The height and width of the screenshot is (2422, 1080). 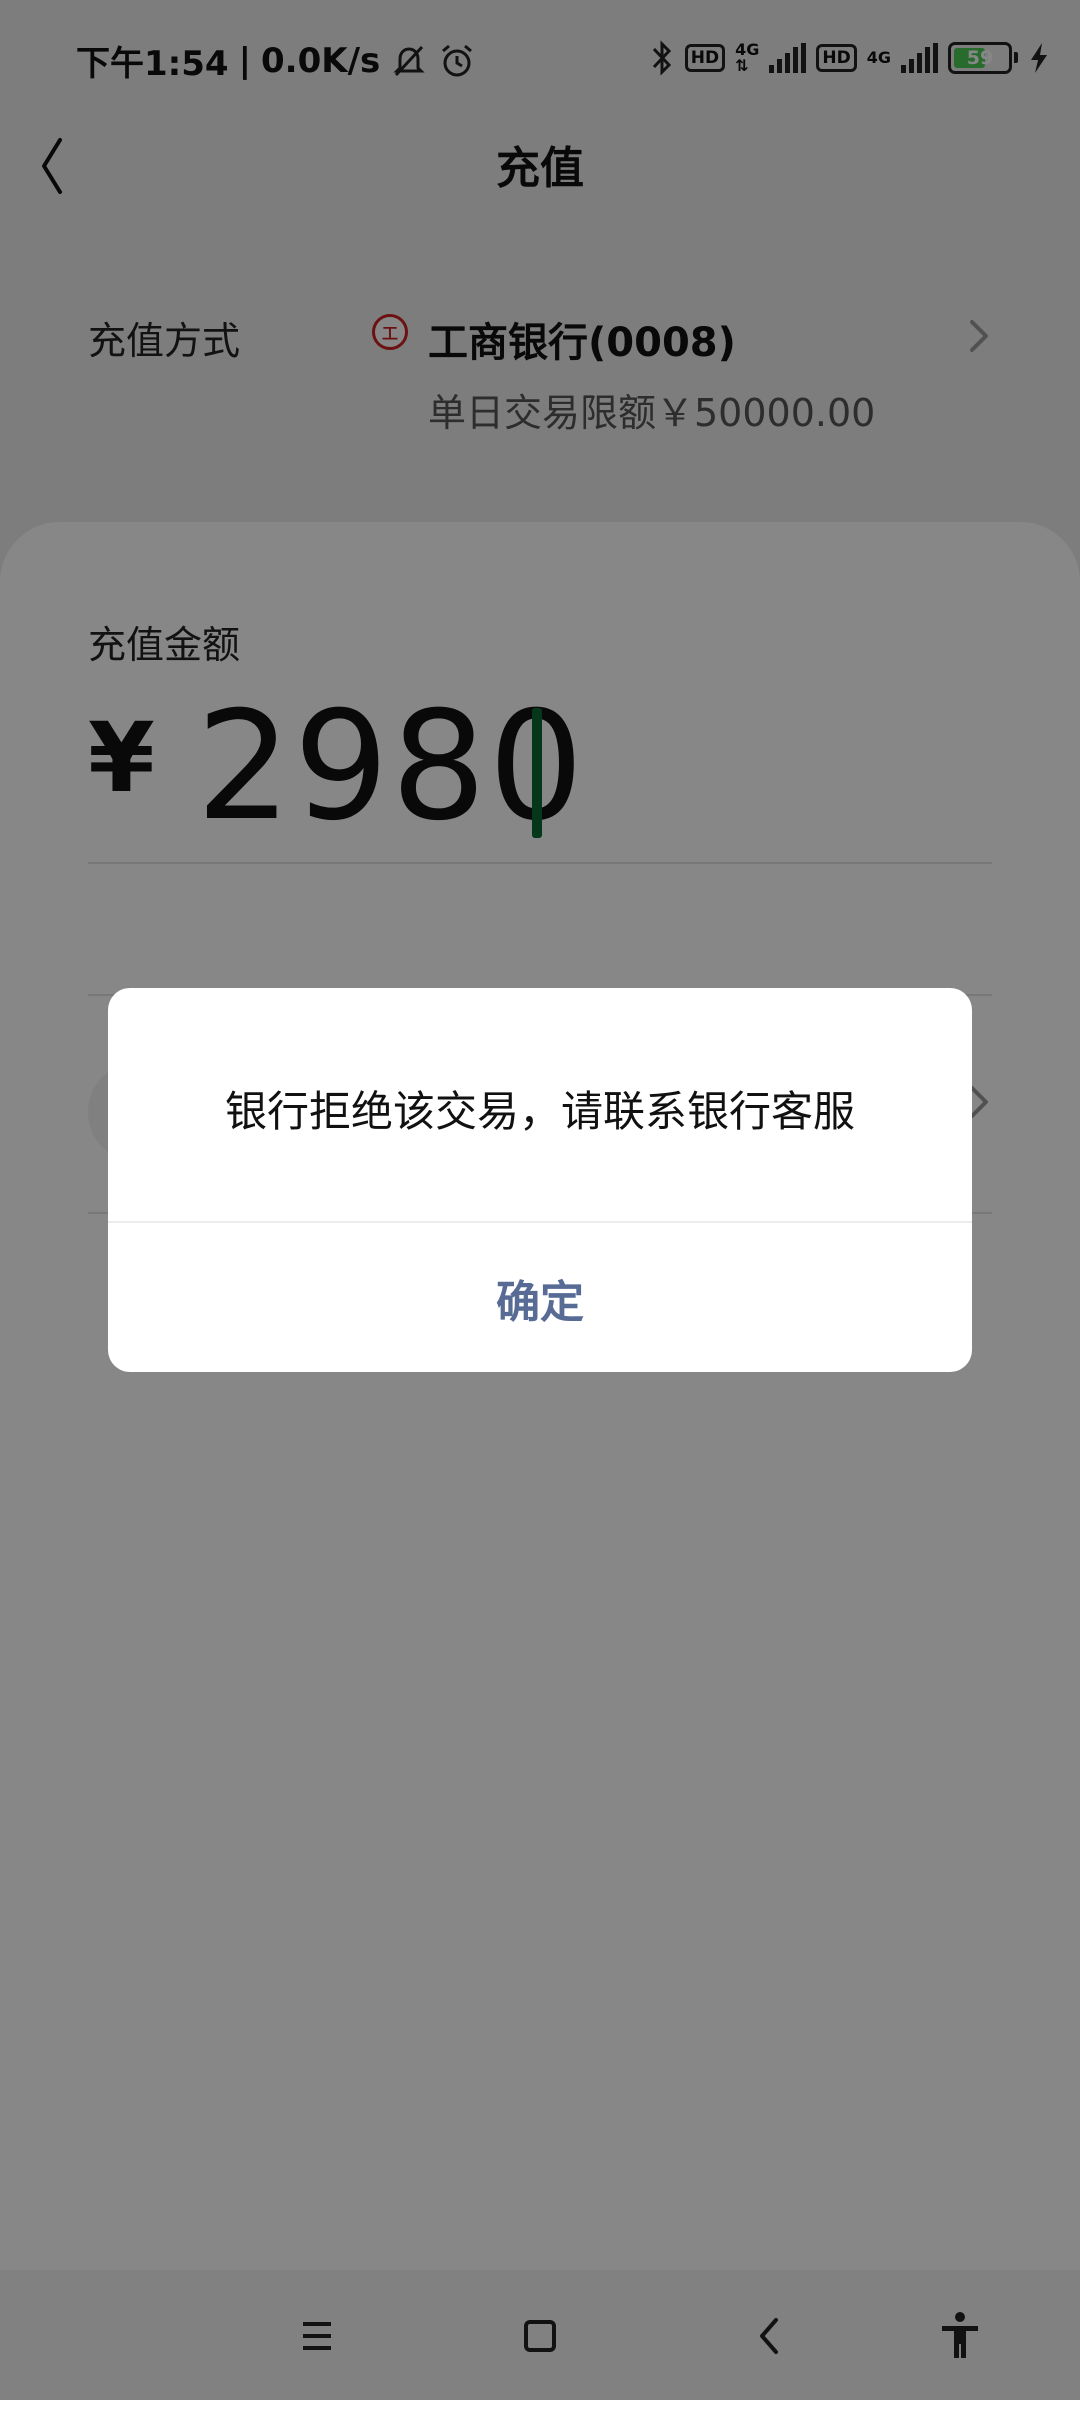 I want to click on alert-dialog: 银行拒绝该交易，请联系银行客服 确定, so click(x=540, y=1180).